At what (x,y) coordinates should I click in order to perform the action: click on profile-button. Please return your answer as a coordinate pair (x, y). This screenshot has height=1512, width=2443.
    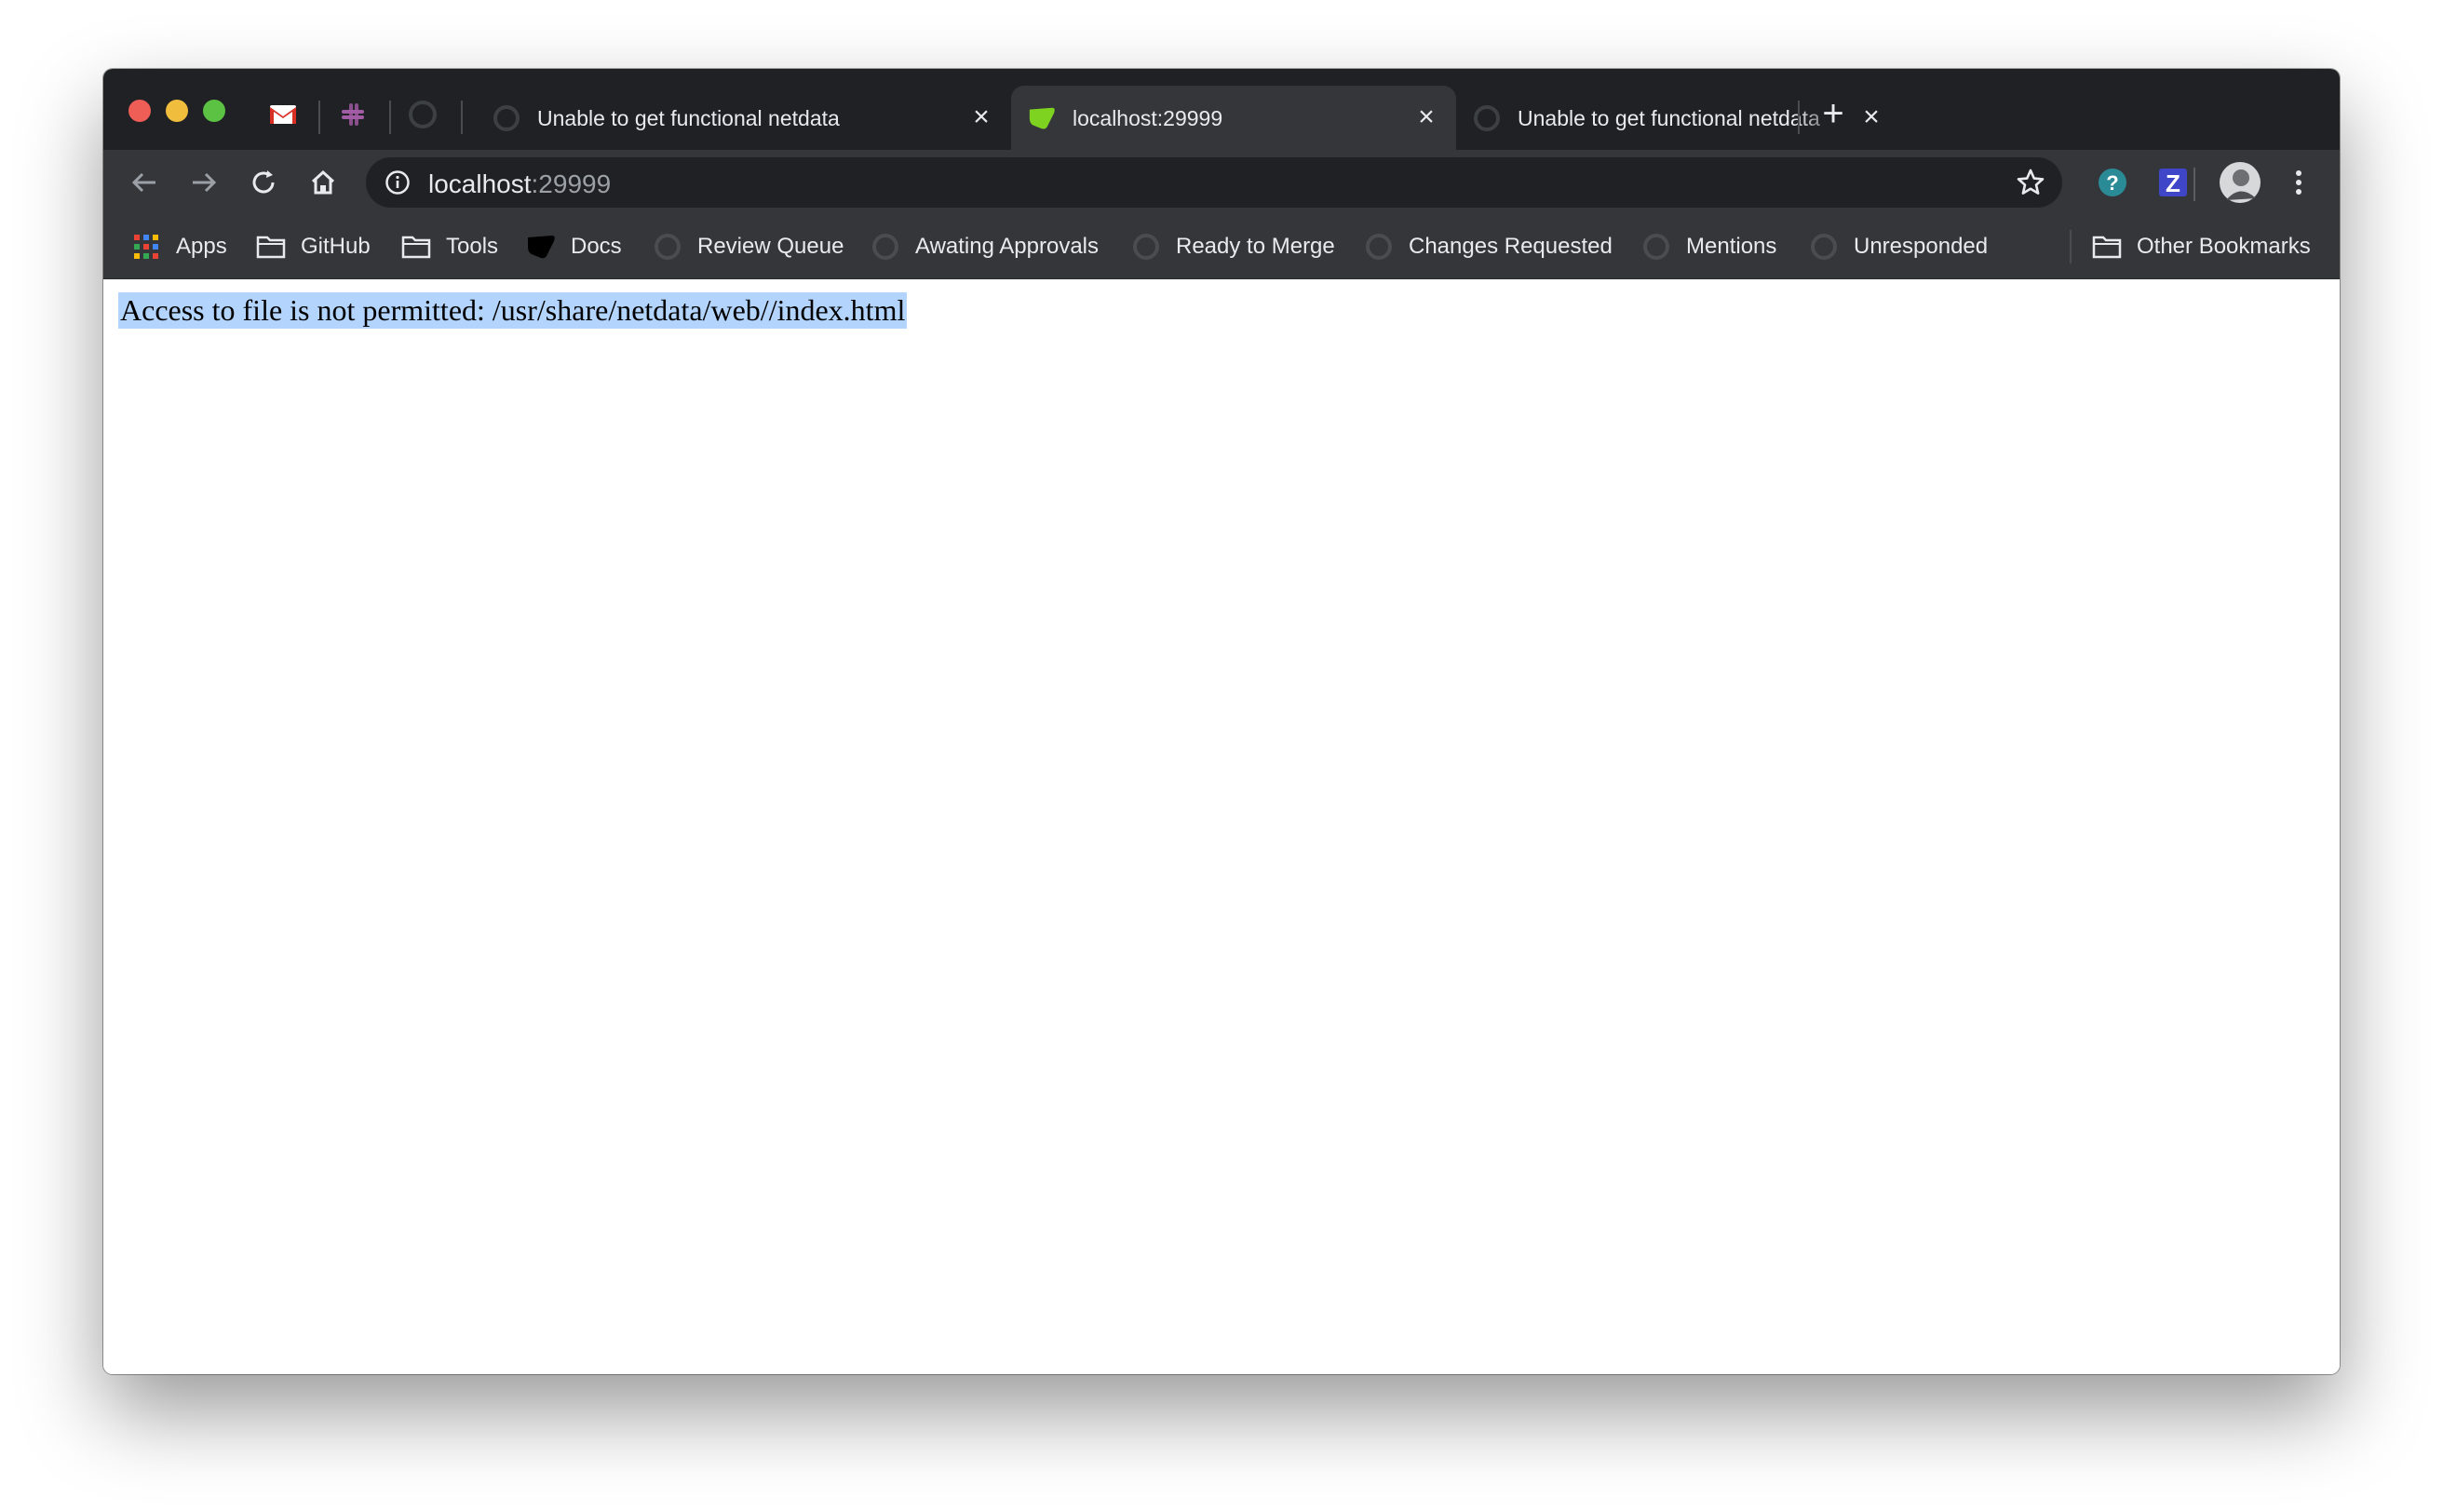
    Looking at the image, I should click on (2240, 182).